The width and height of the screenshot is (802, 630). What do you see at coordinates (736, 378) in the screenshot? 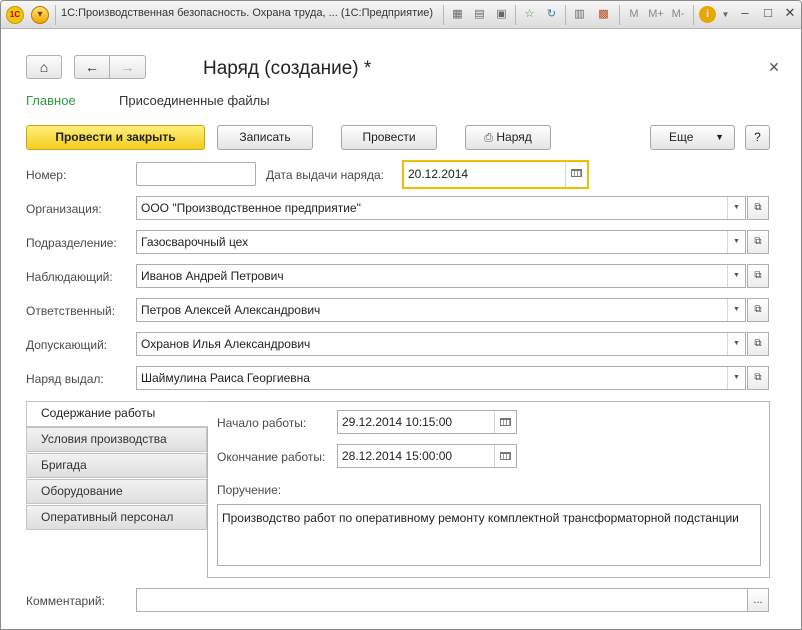
I see `issued-by-dropdown-button: ▼` at bounding box center [736, 378].